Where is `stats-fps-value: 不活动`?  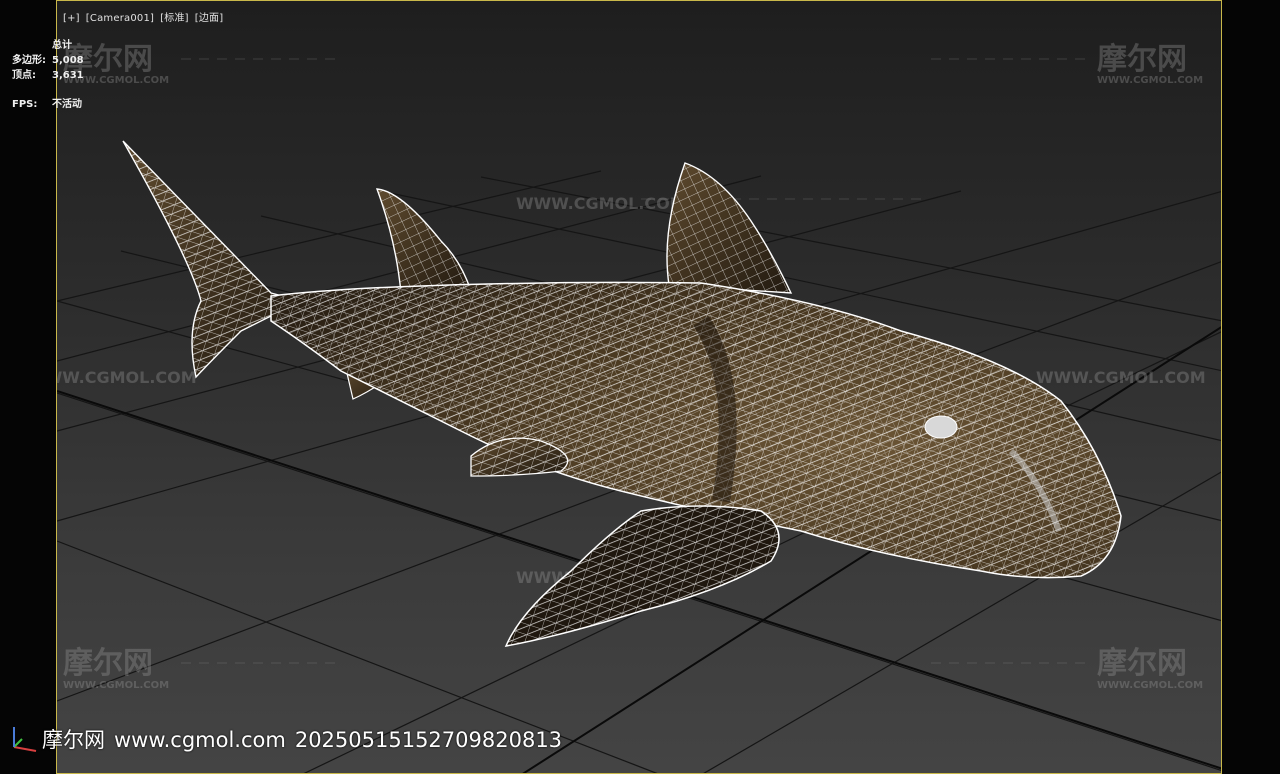 stats-fps-value: 不活动 is located at coordinates (67, 104).